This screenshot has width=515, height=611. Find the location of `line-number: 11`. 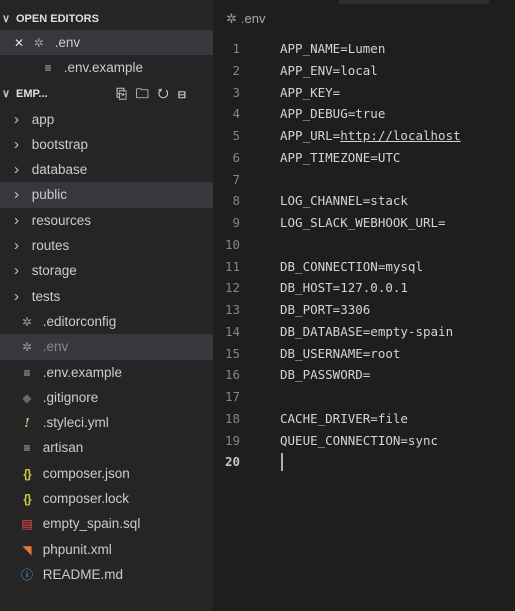

line-number: 11 is located at coordinates (232, 266).